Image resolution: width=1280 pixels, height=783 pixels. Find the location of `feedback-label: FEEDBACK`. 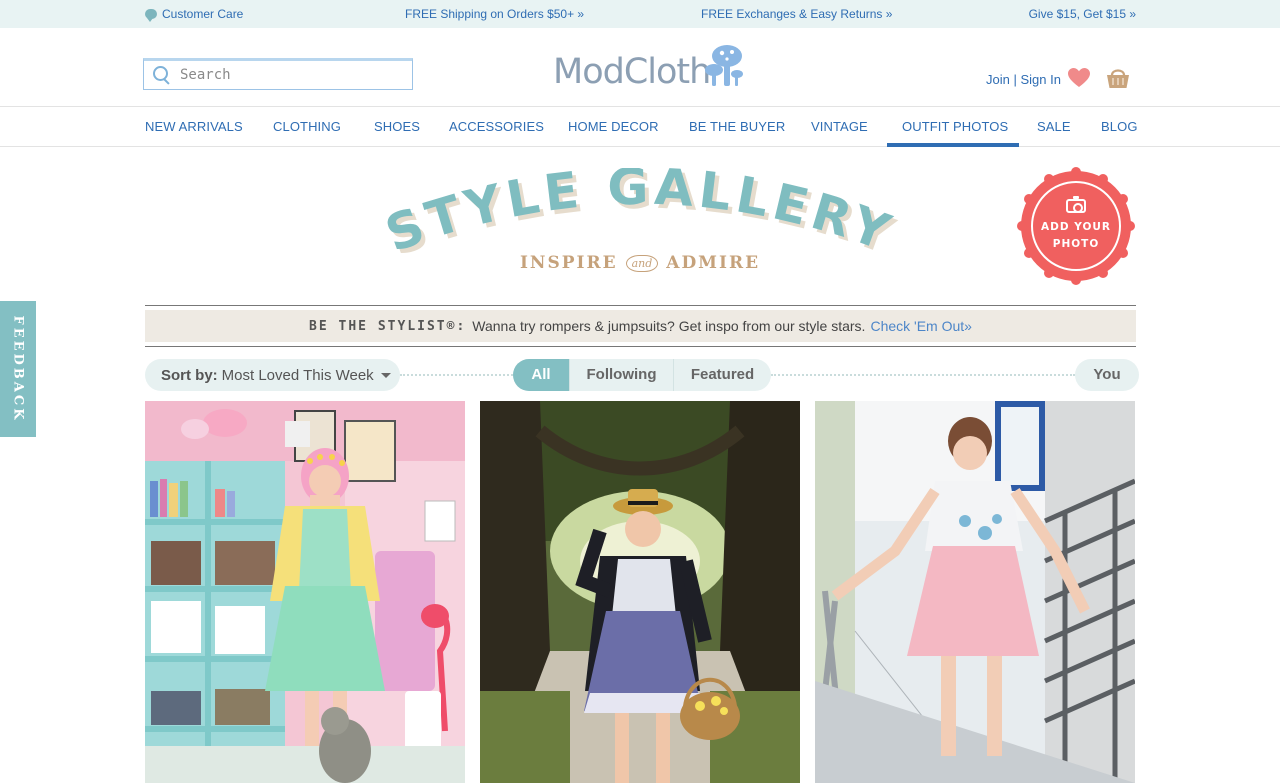

feedback-label: FEEDBACK is located at coordinates (18, 369).